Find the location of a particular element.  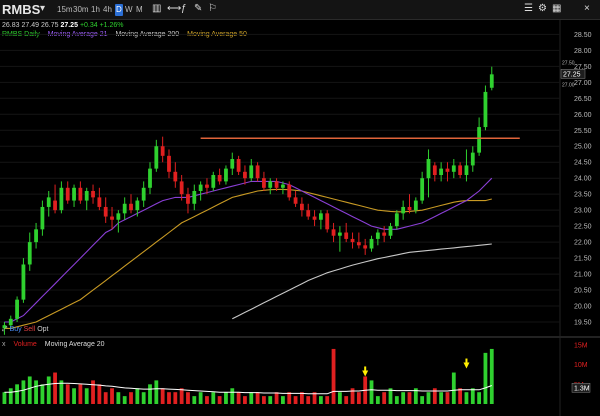

sell-button: Sell is located at coordinates (30, 329).